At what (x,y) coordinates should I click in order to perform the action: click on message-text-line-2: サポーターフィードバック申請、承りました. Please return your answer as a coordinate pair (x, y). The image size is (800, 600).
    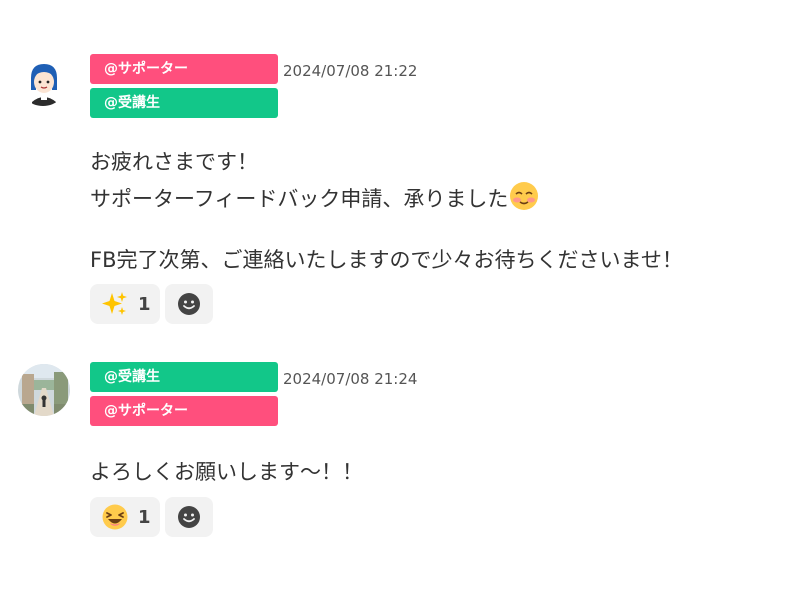
    Looking at the image, I should click on (315, 200).